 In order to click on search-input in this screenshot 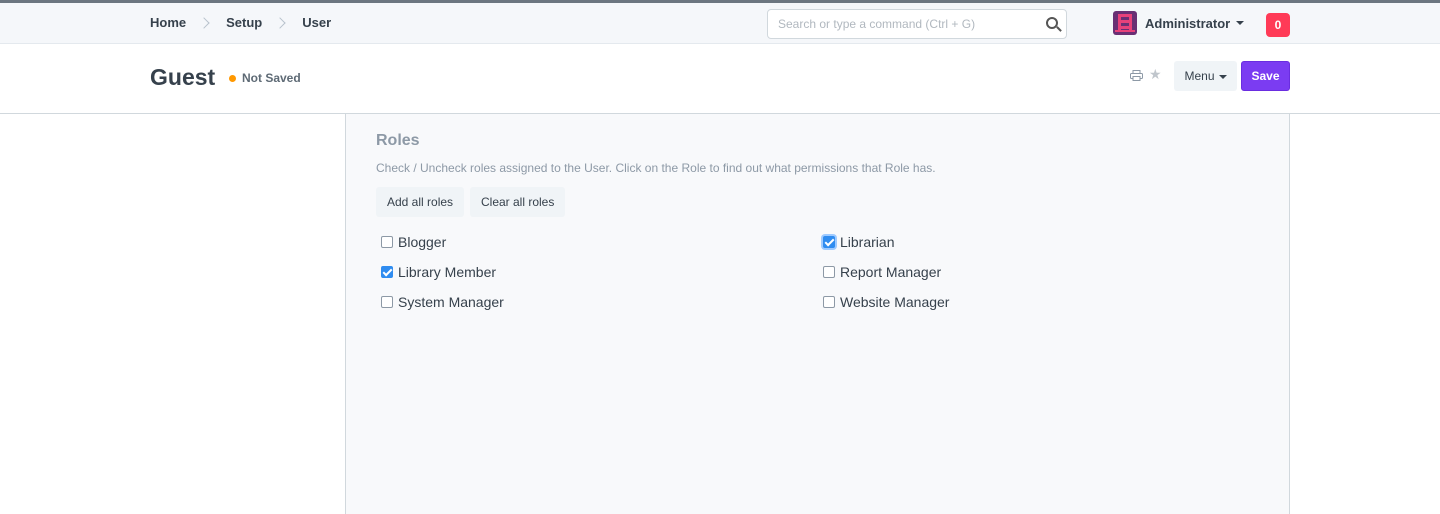, I will do `click(898, 24)`.